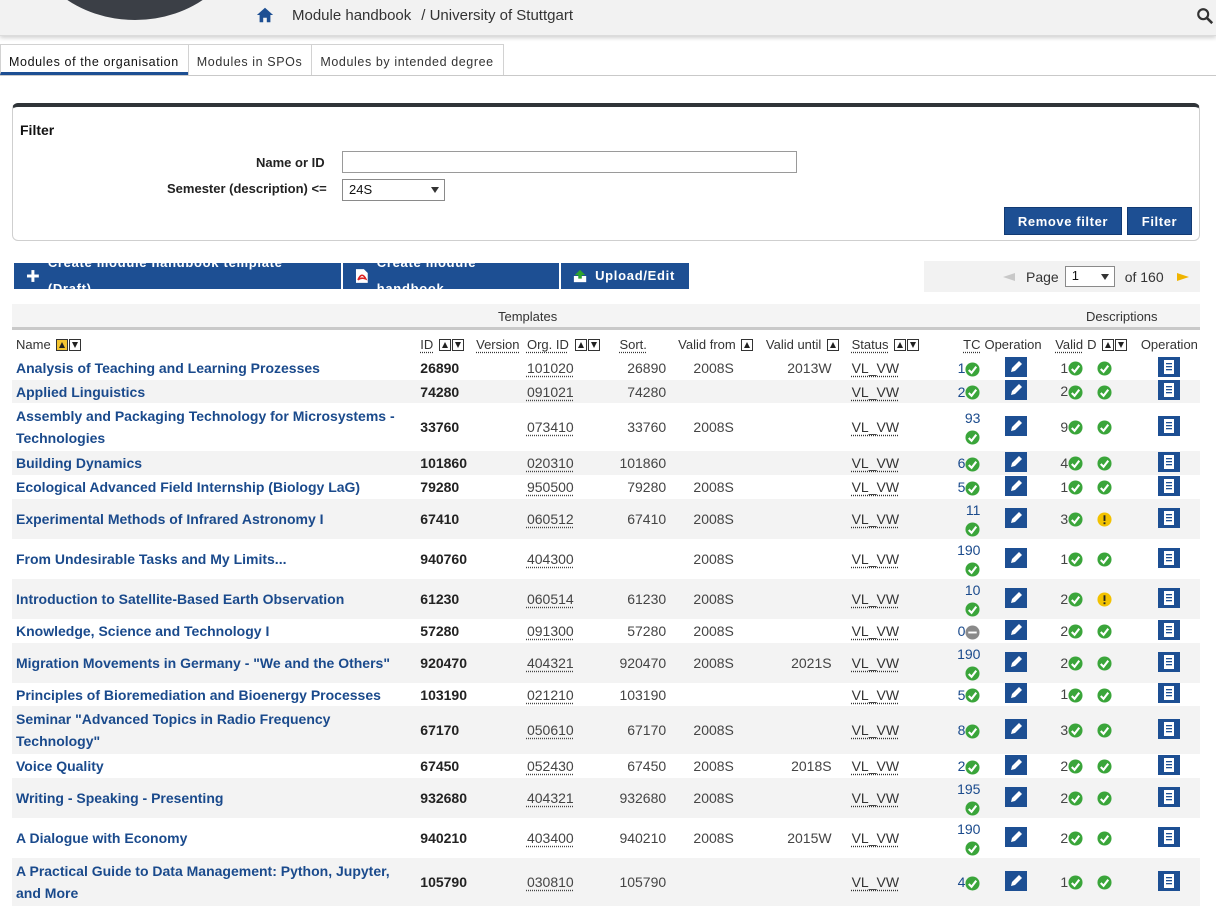 Image resolution: width=1216 pixels, height=913 pixels. I want to click on tc-count: 8, so click(962, 730).